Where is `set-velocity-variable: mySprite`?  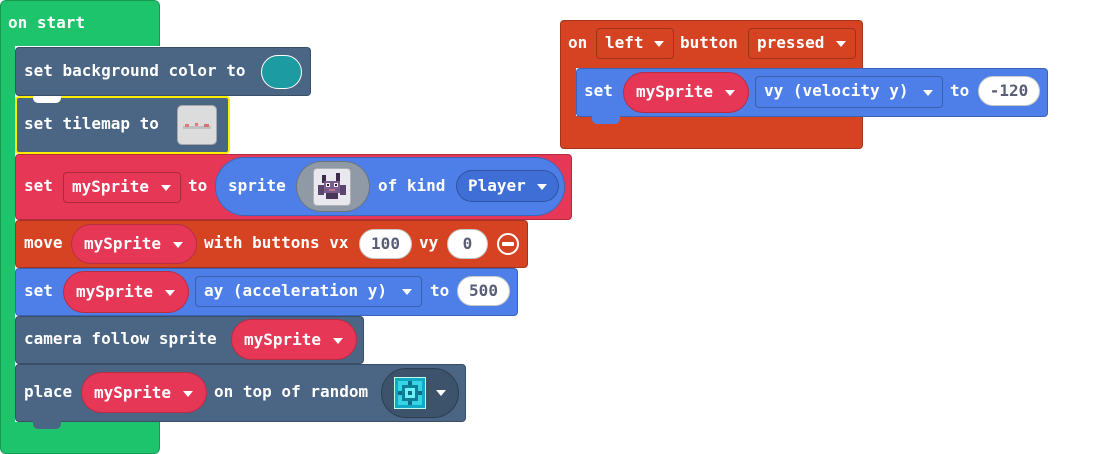 set-velocity-variable: mySprite is located at coordinates (686, 92).